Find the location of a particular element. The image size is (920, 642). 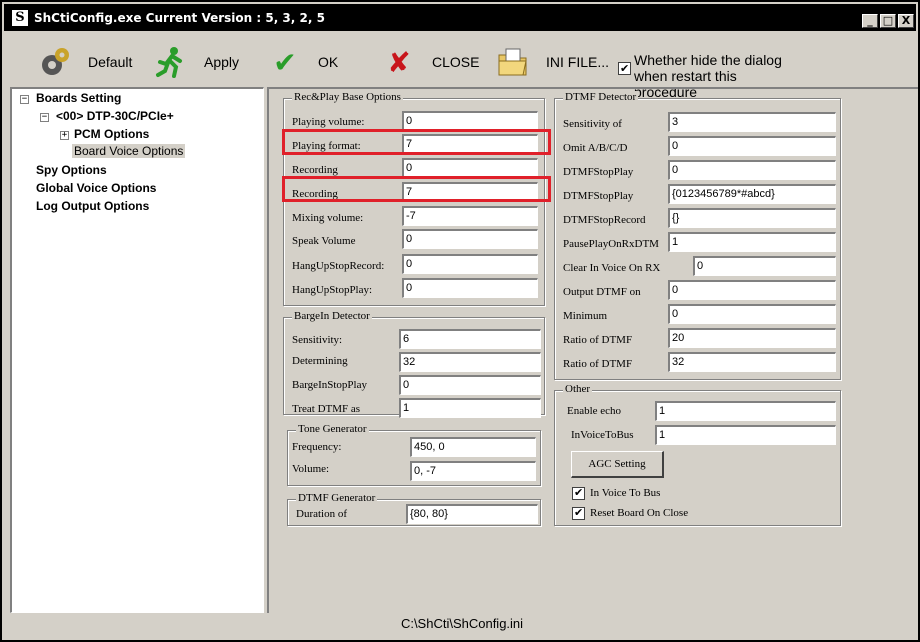

mixing-volume-input: -7 is located at coordinates (470, 216).